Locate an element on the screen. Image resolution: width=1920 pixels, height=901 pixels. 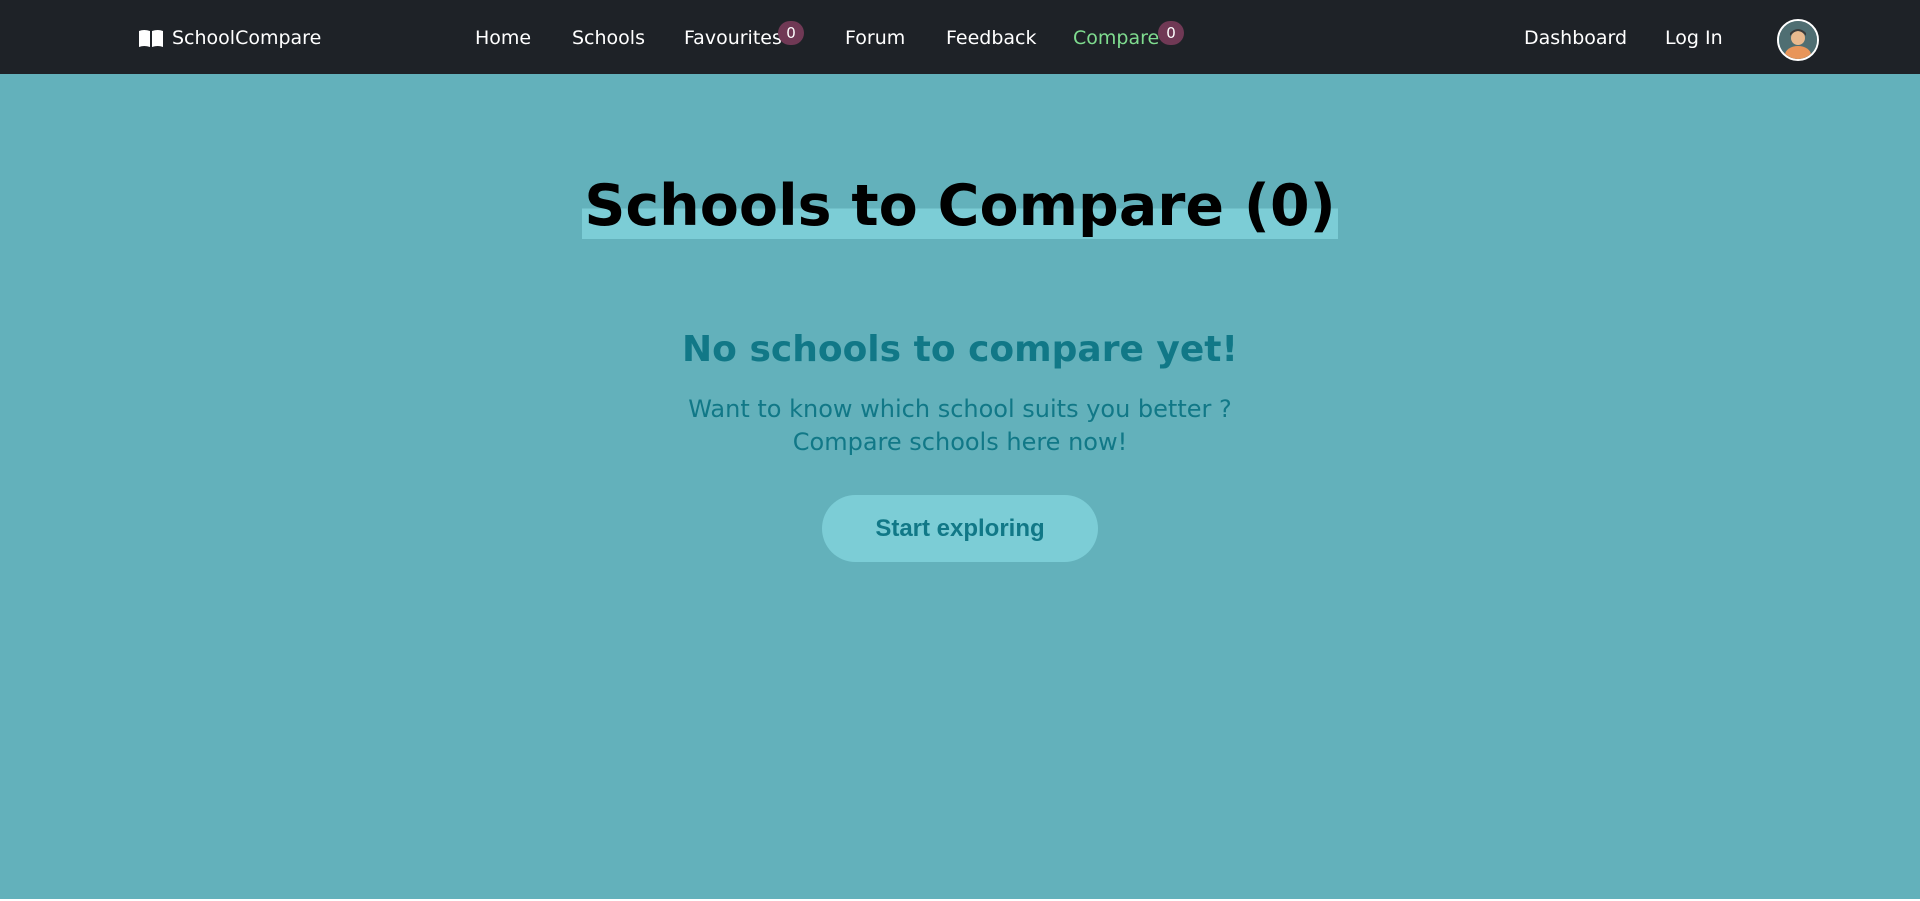
user-avatar-icon is located at coordinates (1798, 40).